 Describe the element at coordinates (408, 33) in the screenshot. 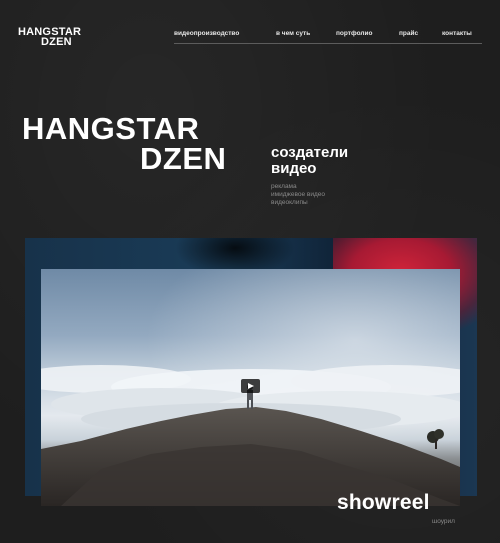

I see `nav-item-price: прайс` at that location.